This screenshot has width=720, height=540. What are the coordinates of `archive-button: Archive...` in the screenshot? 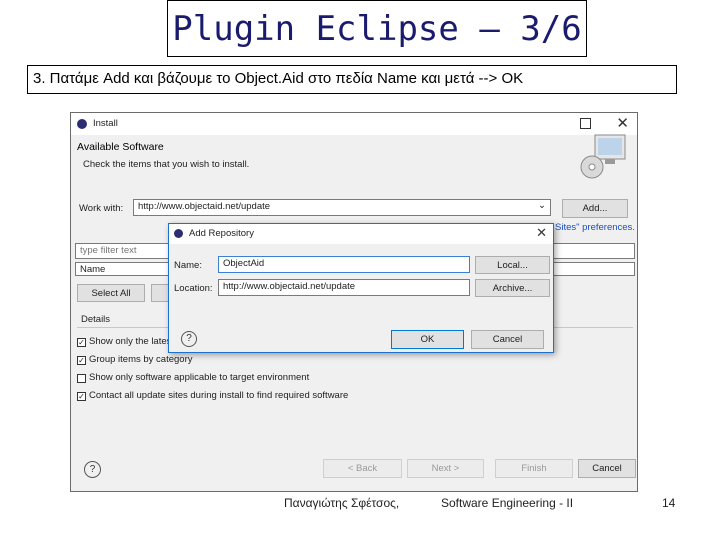 It's located at (512, 288).